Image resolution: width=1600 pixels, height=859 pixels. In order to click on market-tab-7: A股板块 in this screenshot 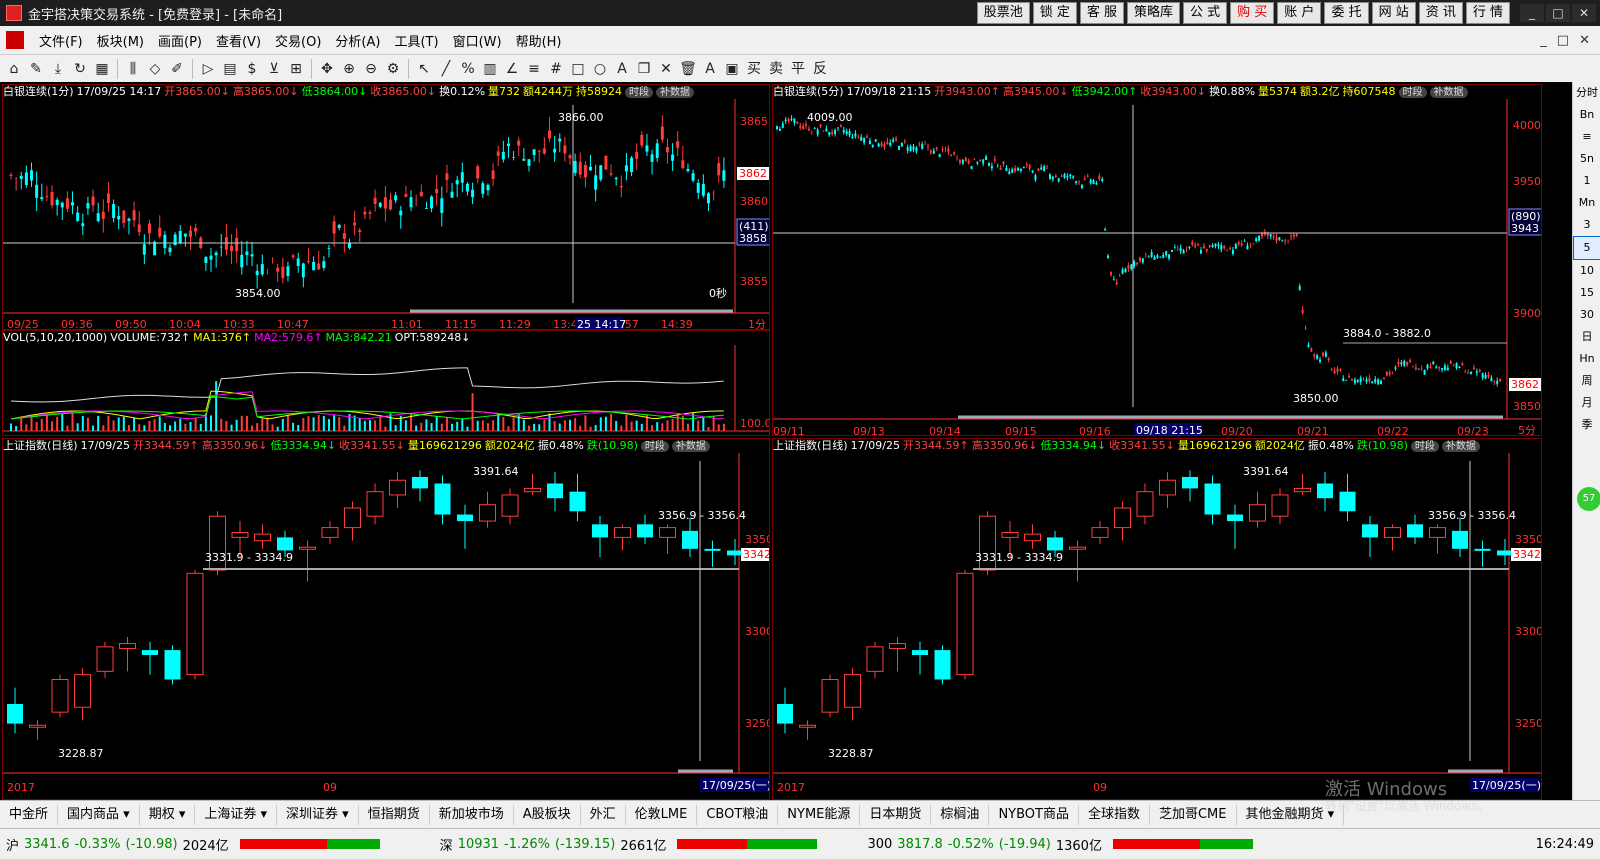, I will do `click(547, 814)`.